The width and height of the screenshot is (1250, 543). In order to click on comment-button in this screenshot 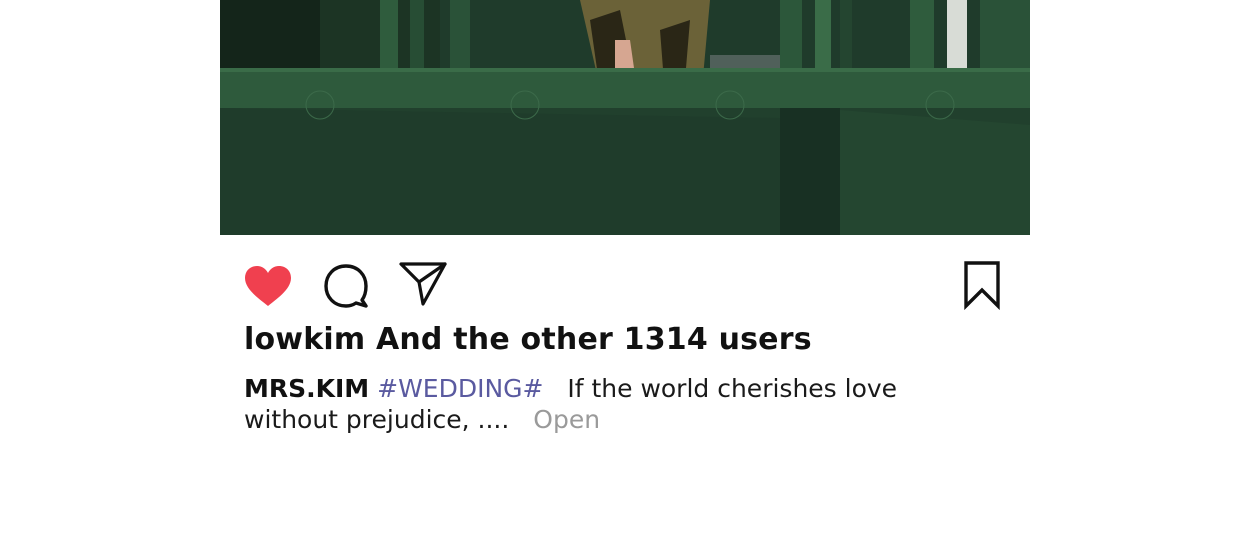, I will do `click(346, 286)`.